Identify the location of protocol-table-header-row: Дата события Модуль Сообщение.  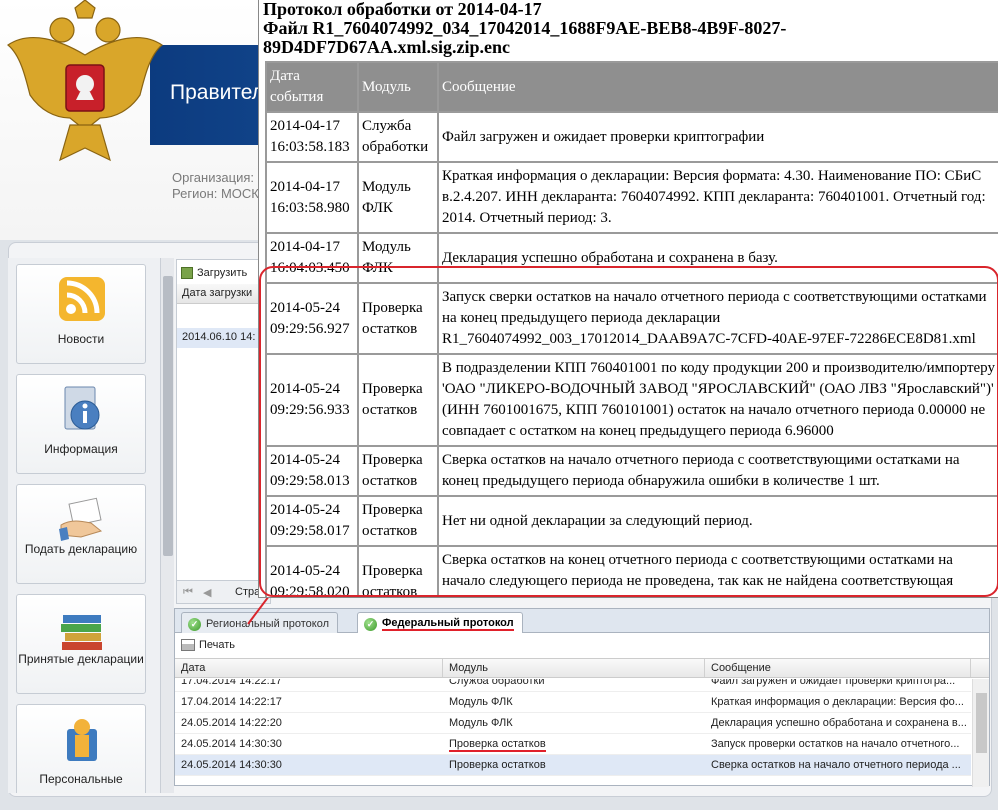
(631, 87).